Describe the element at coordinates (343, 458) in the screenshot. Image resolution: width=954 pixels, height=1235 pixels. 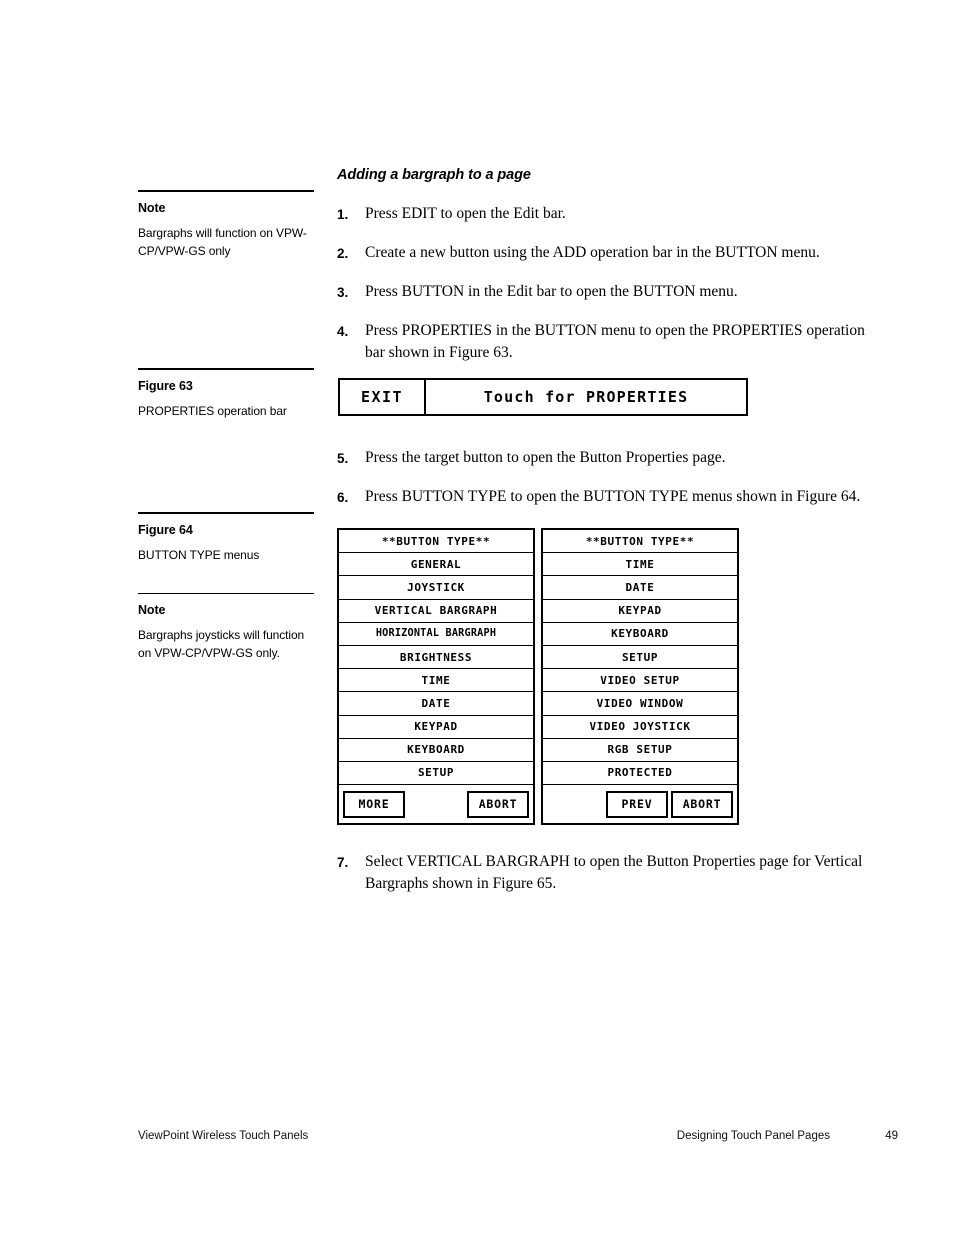
I see `step-number: 5.` at that location.